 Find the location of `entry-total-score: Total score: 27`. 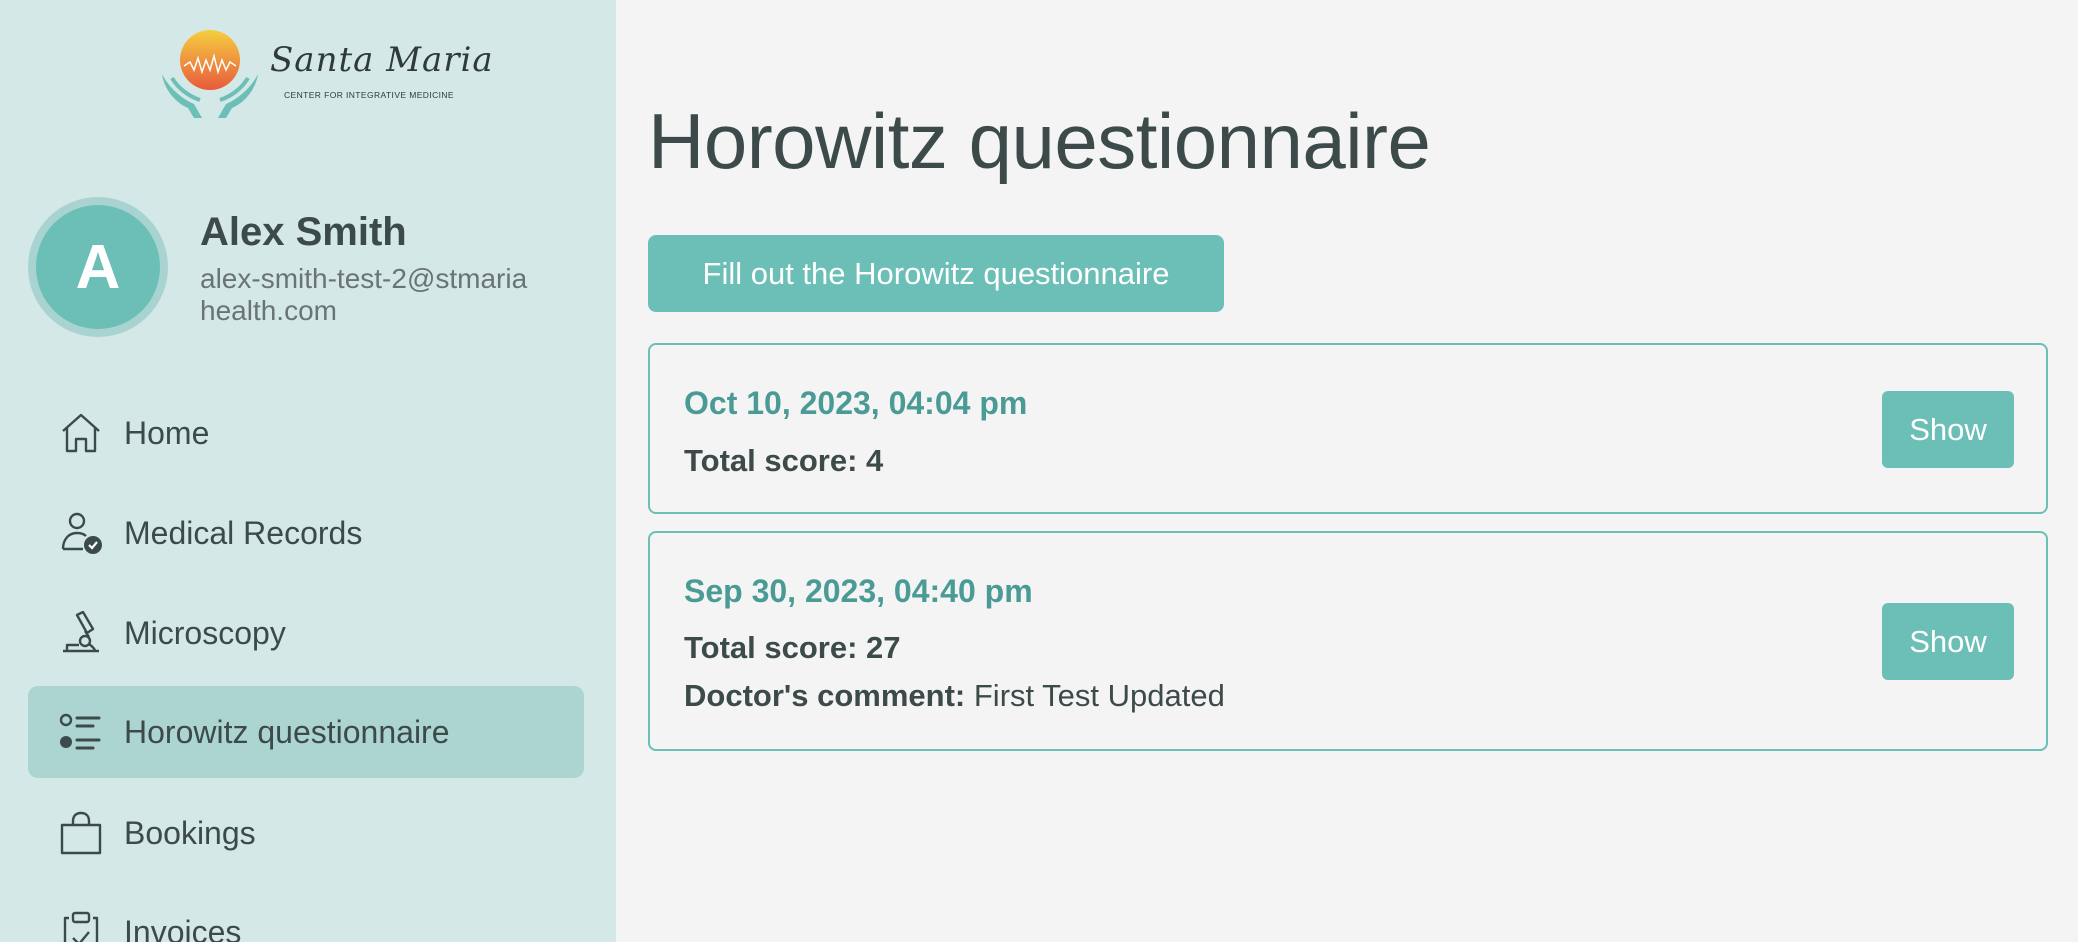

entry-total-score: Total score: 27 is located at coordinates (792, 648).